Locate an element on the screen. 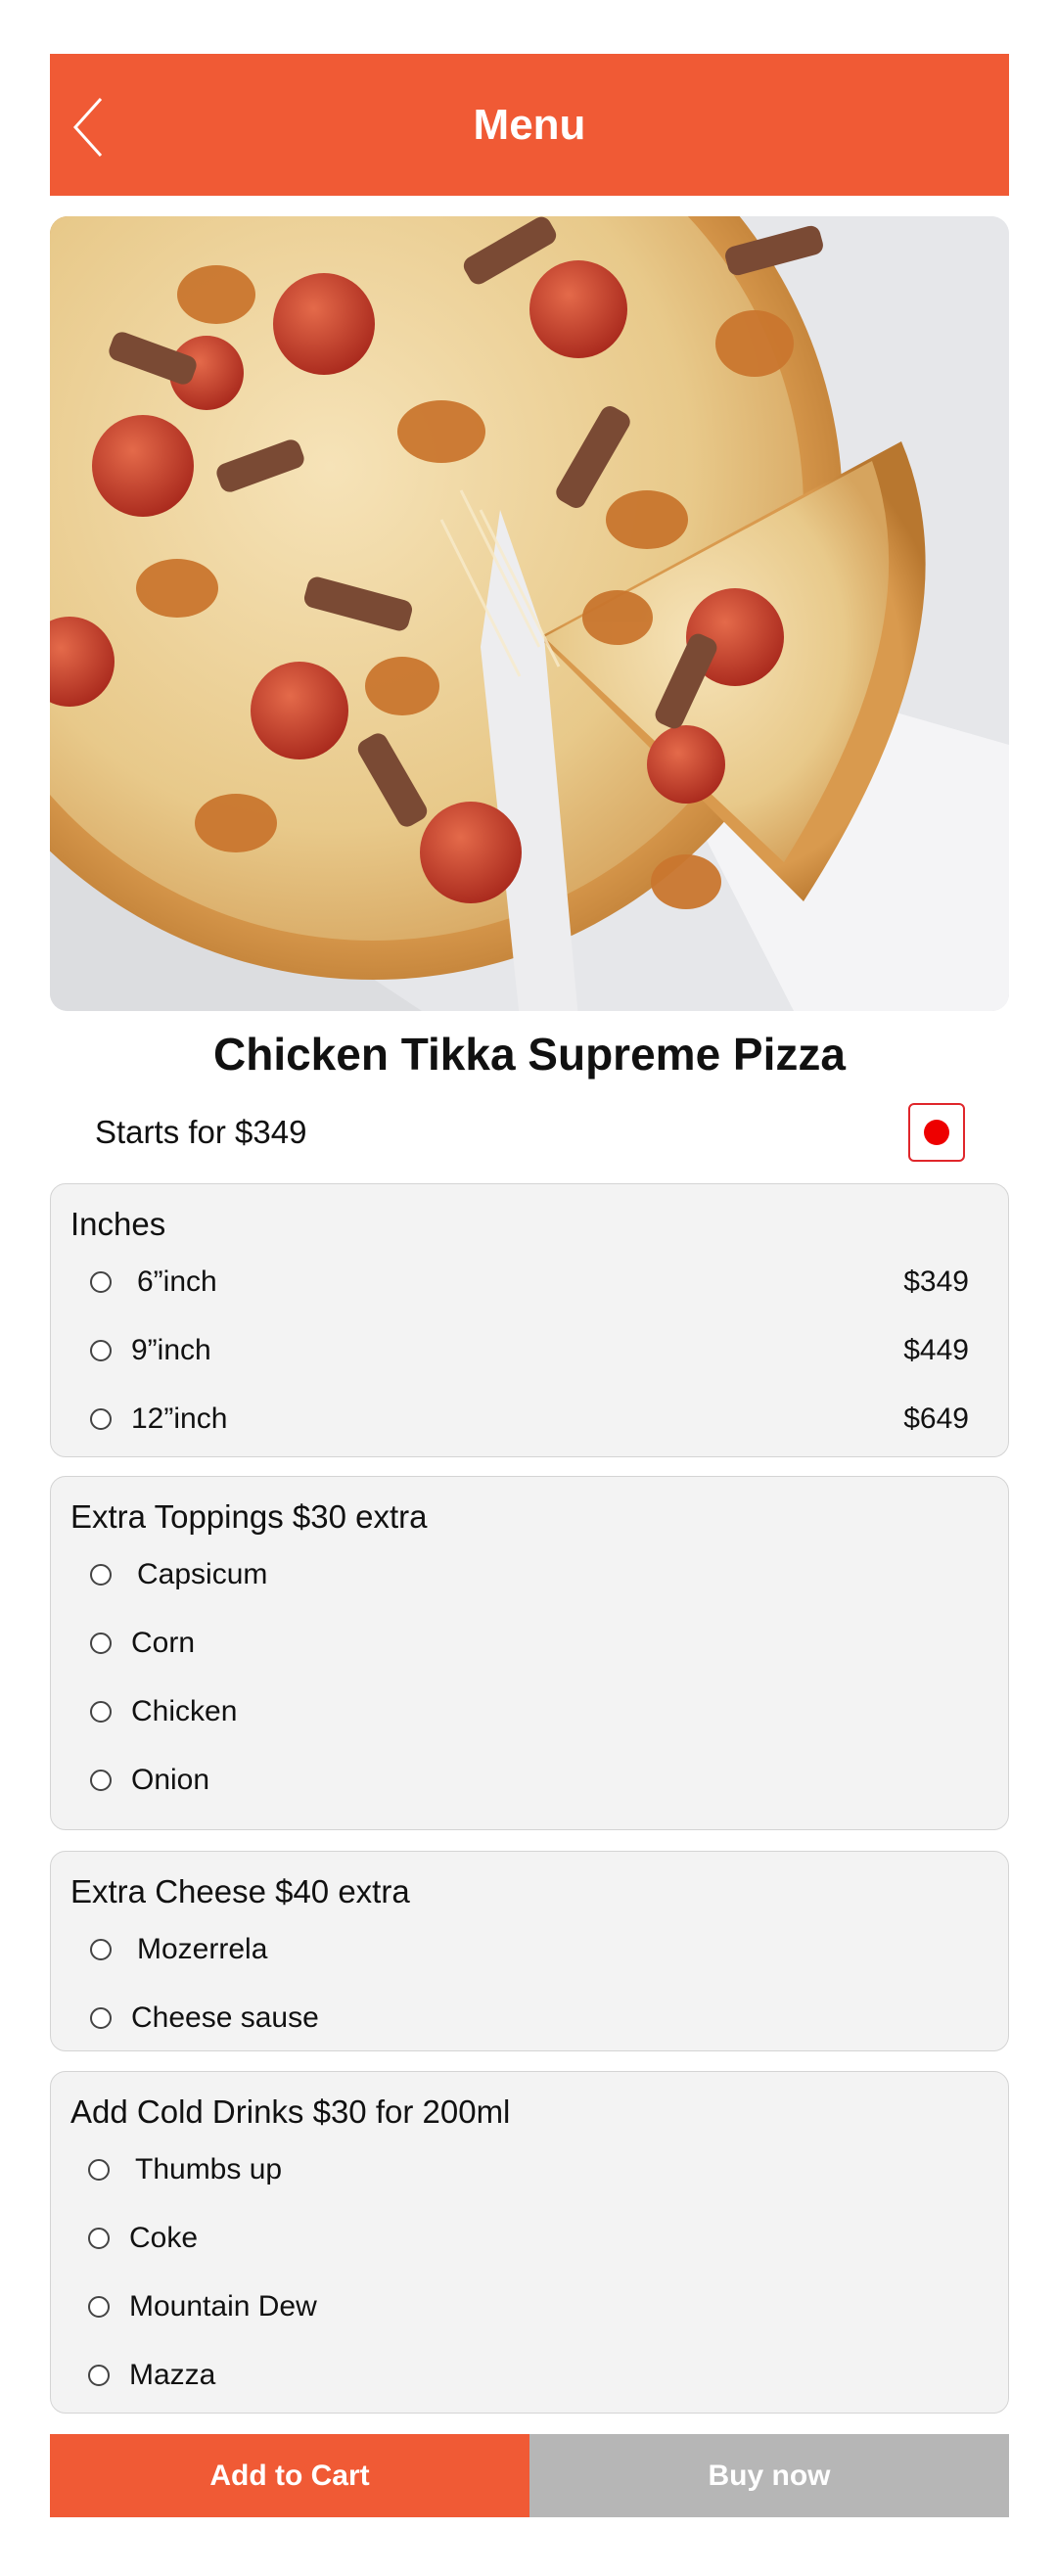 This screenshot has width=1057, height=2576. drink-option: Mountain Dew is located at coordinates (528, 2307).